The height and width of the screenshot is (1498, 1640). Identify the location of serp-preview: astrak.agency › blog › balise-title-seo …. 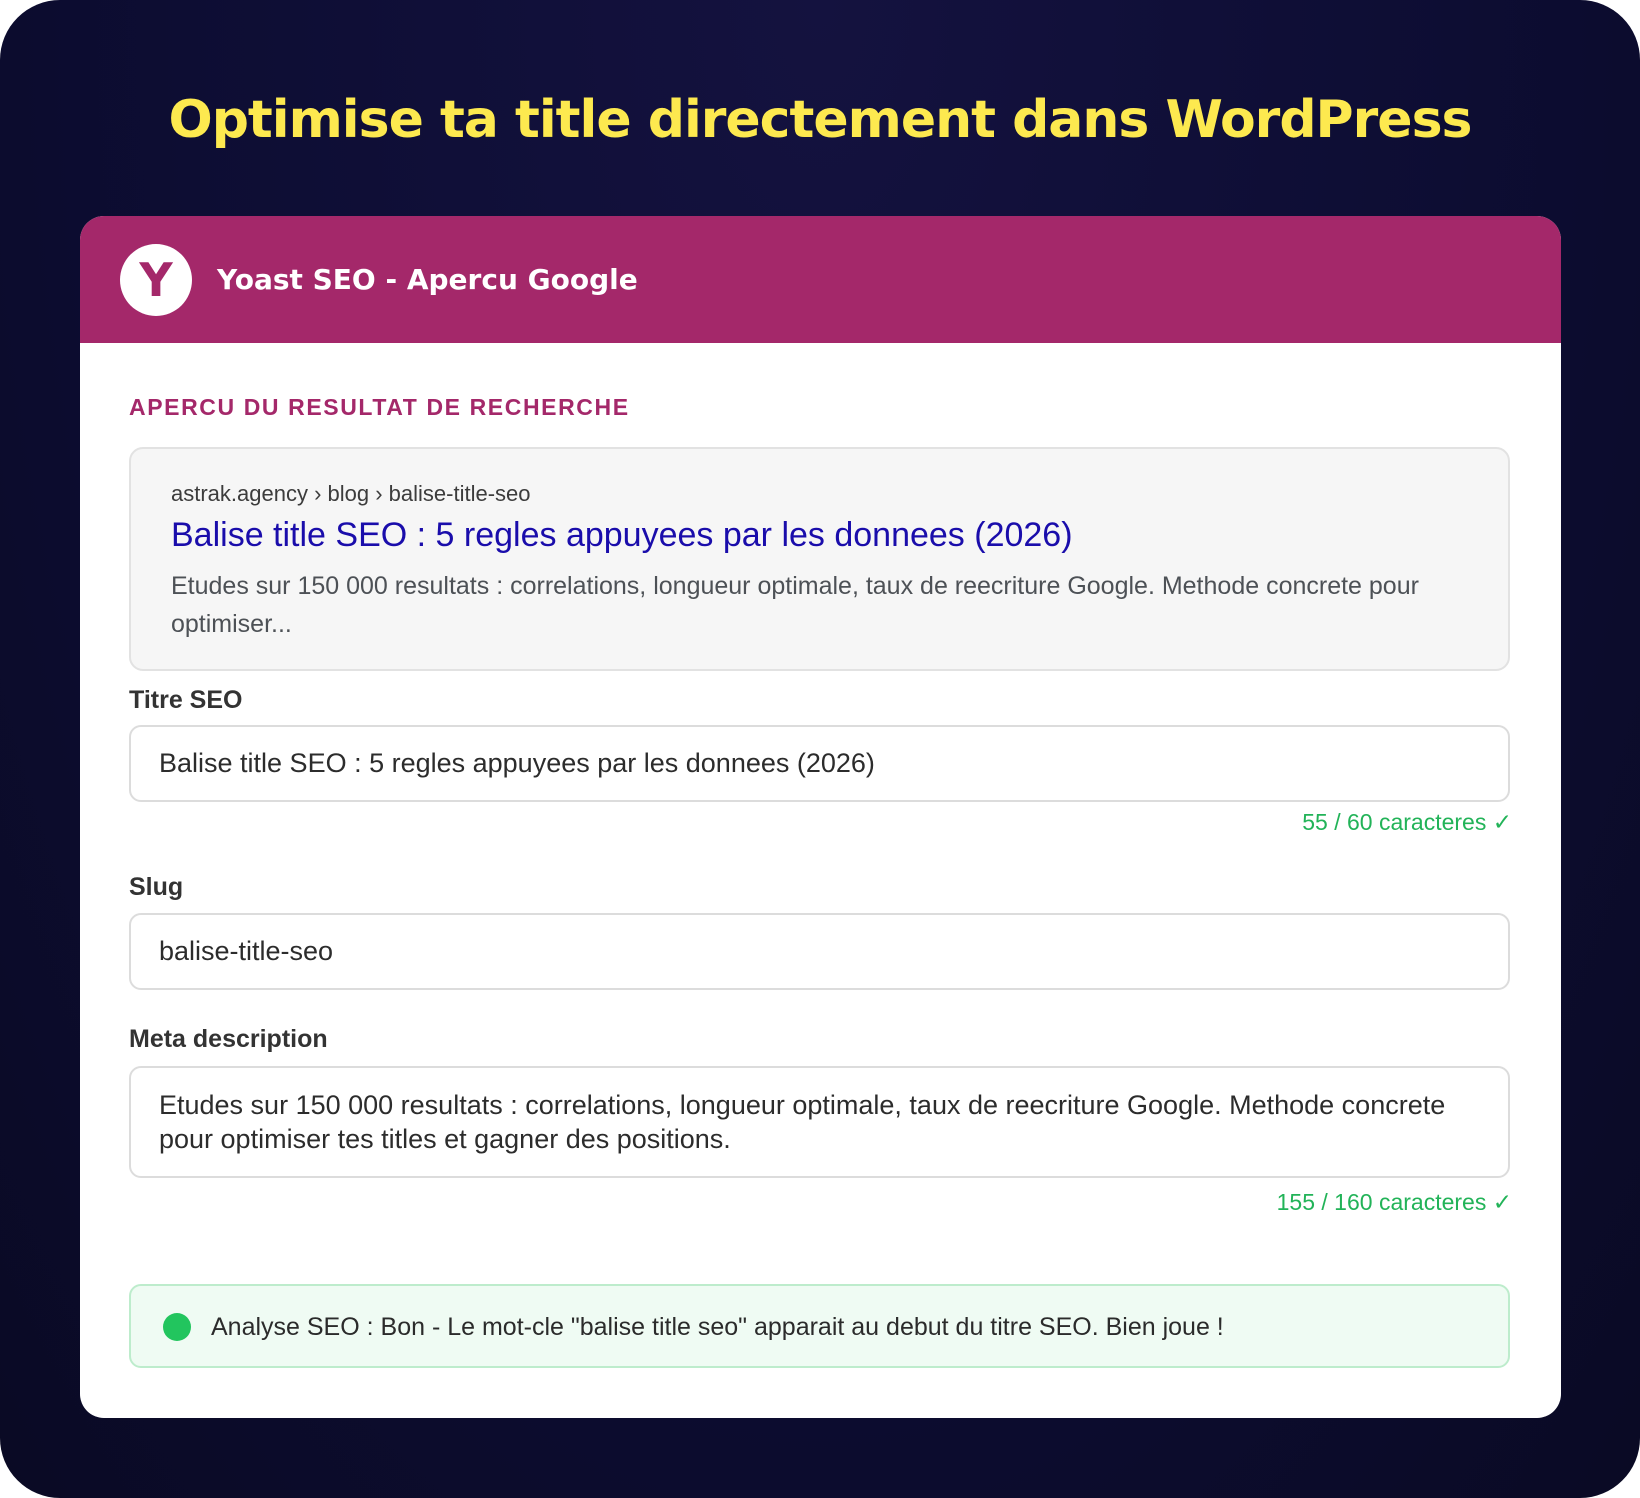
(819, 559).